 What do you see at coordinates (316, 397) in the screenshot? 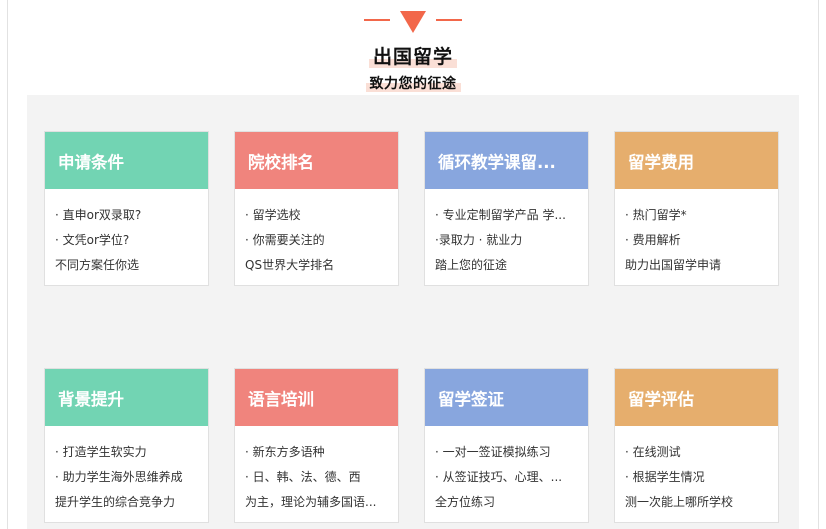
I see `service-card-title: 语言培训` at bounding box center [316, 397].